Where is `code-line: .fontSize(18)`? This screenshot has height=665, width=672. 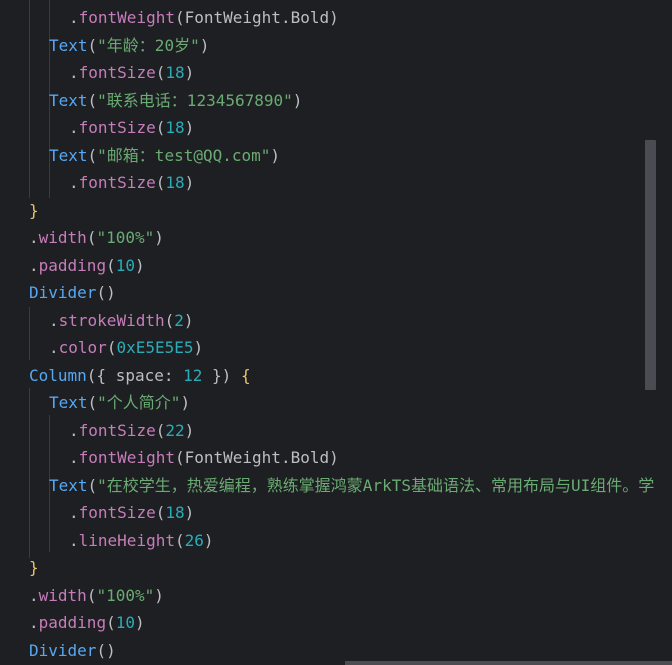 code-line: .fontSize(18) is located at coordinates (131, 183).